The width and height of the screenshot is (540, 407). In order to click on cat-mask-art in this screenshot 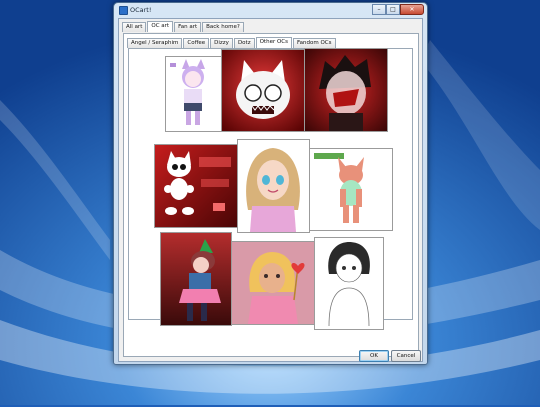, I will do `click(263, 90)`.